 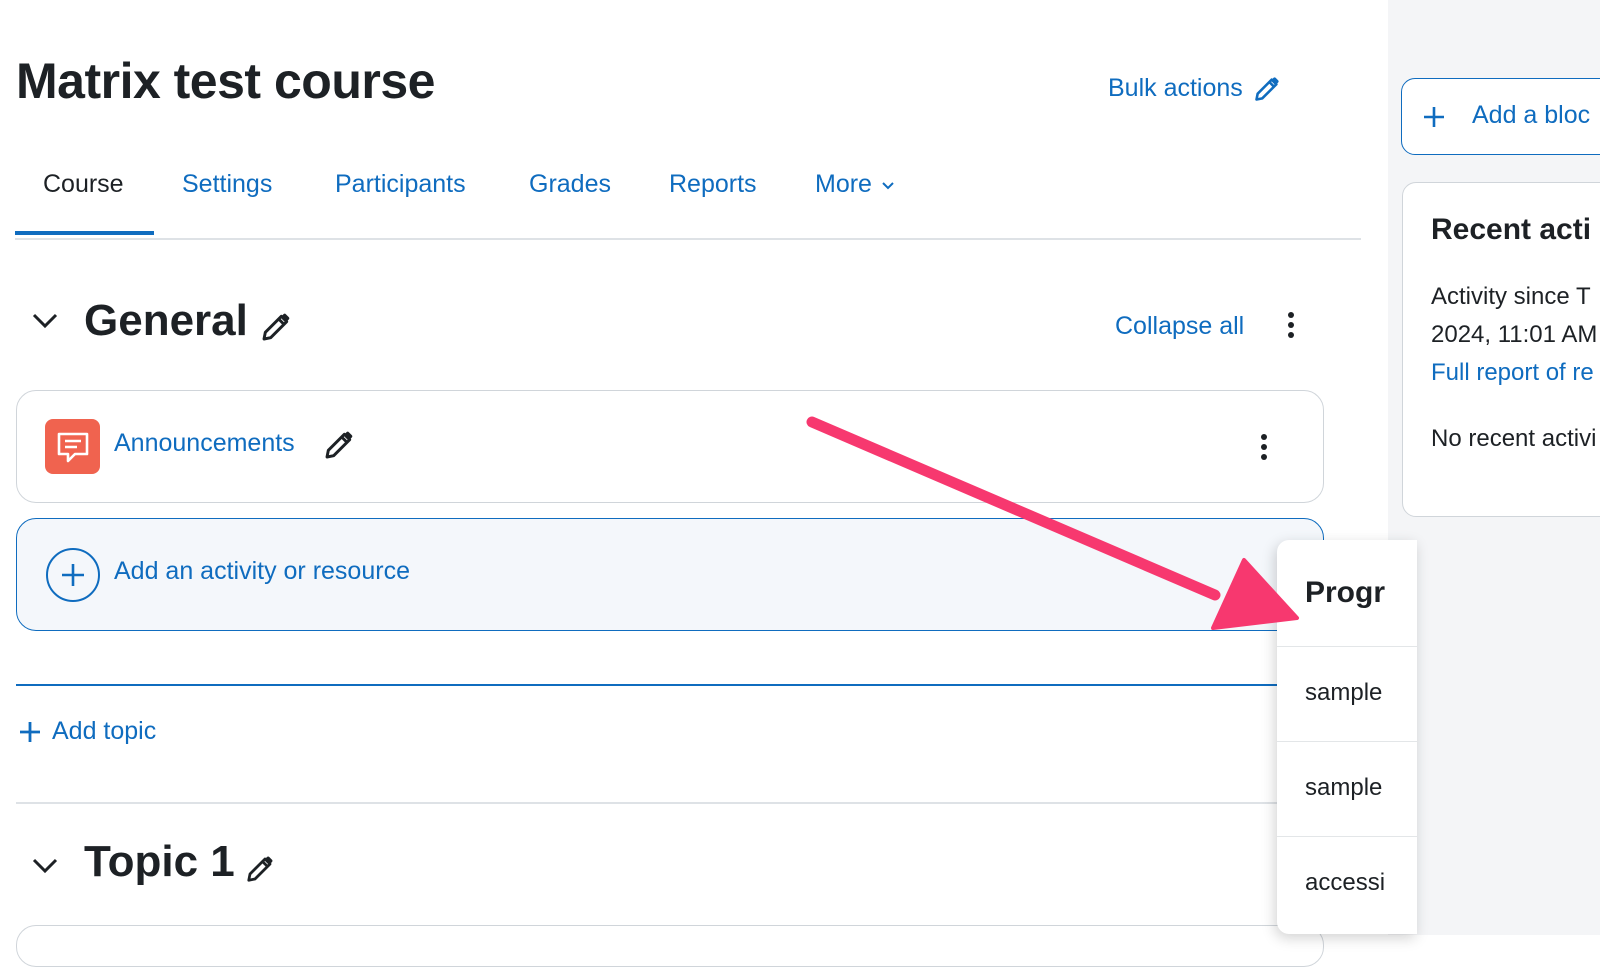 I want to click on add-block-label: Add a bloc, so click(x=1531, y=115).